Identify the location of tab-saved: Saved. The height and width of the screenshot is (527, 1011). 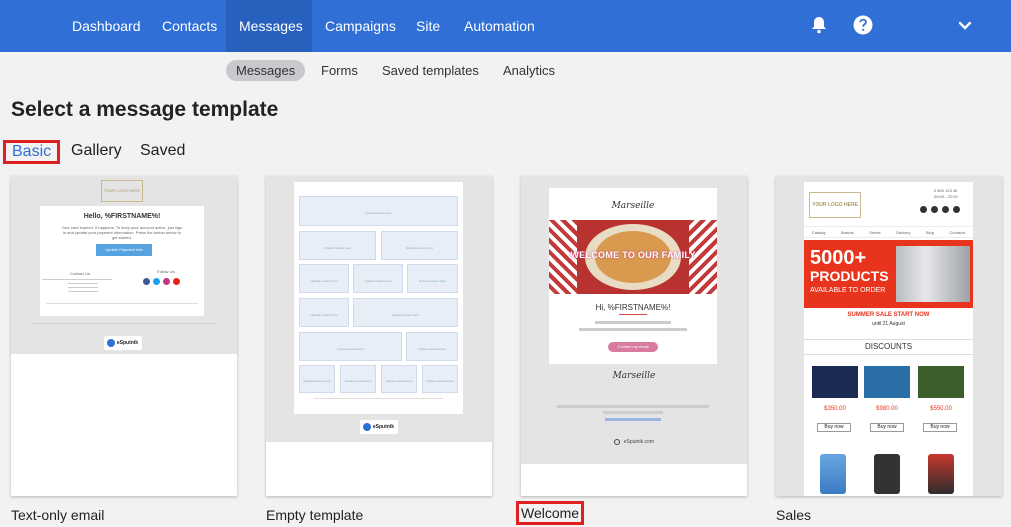
(162, 152).